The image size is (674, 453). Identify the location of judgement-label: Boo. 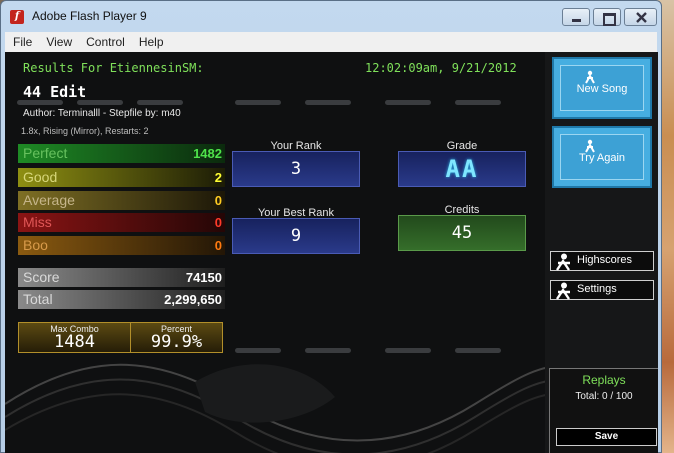
(35, 245).